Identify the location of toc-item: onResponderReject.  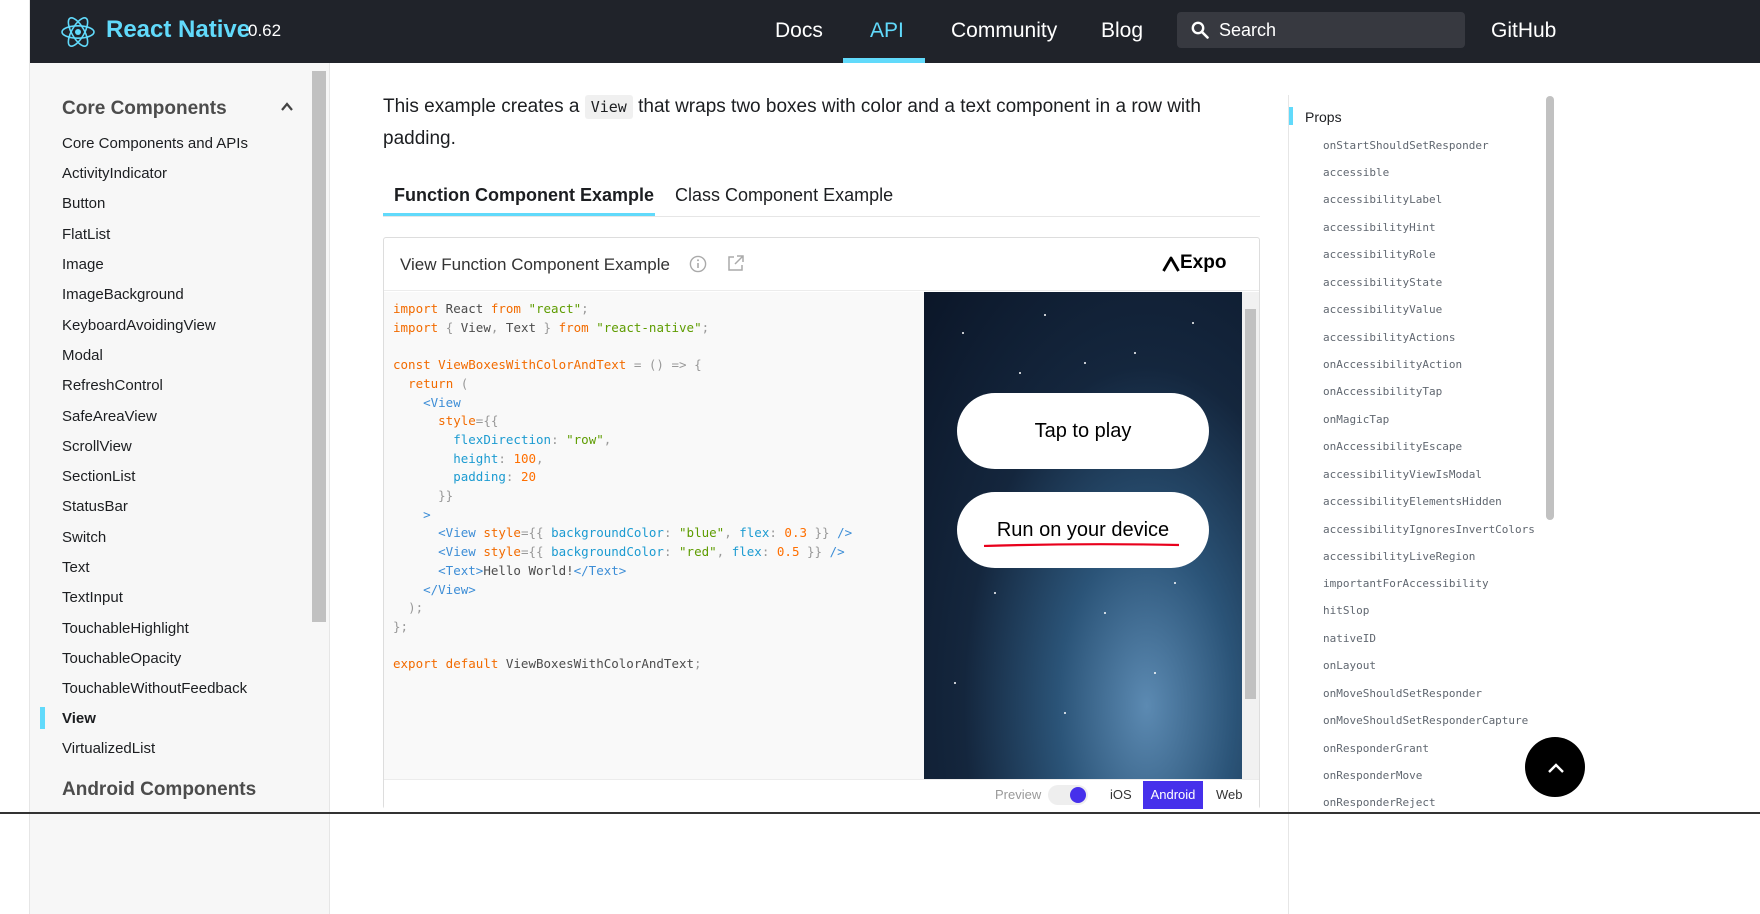
(1379, 802).